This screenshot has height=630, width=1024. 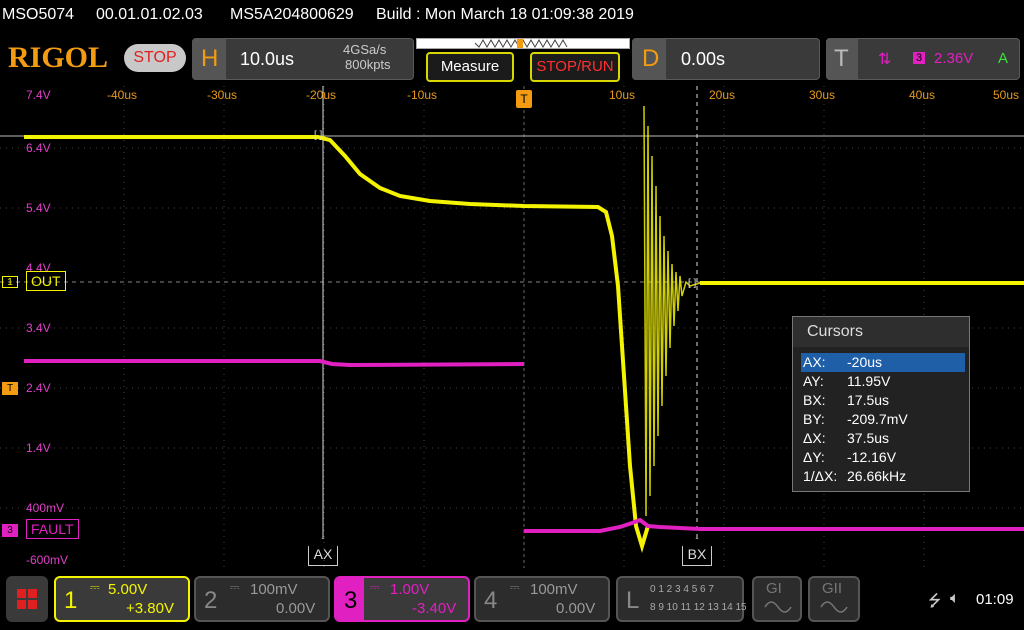 I want to click on cursor-row: 1/ΔX: 26.66kHz, so click(x=883, y=476).